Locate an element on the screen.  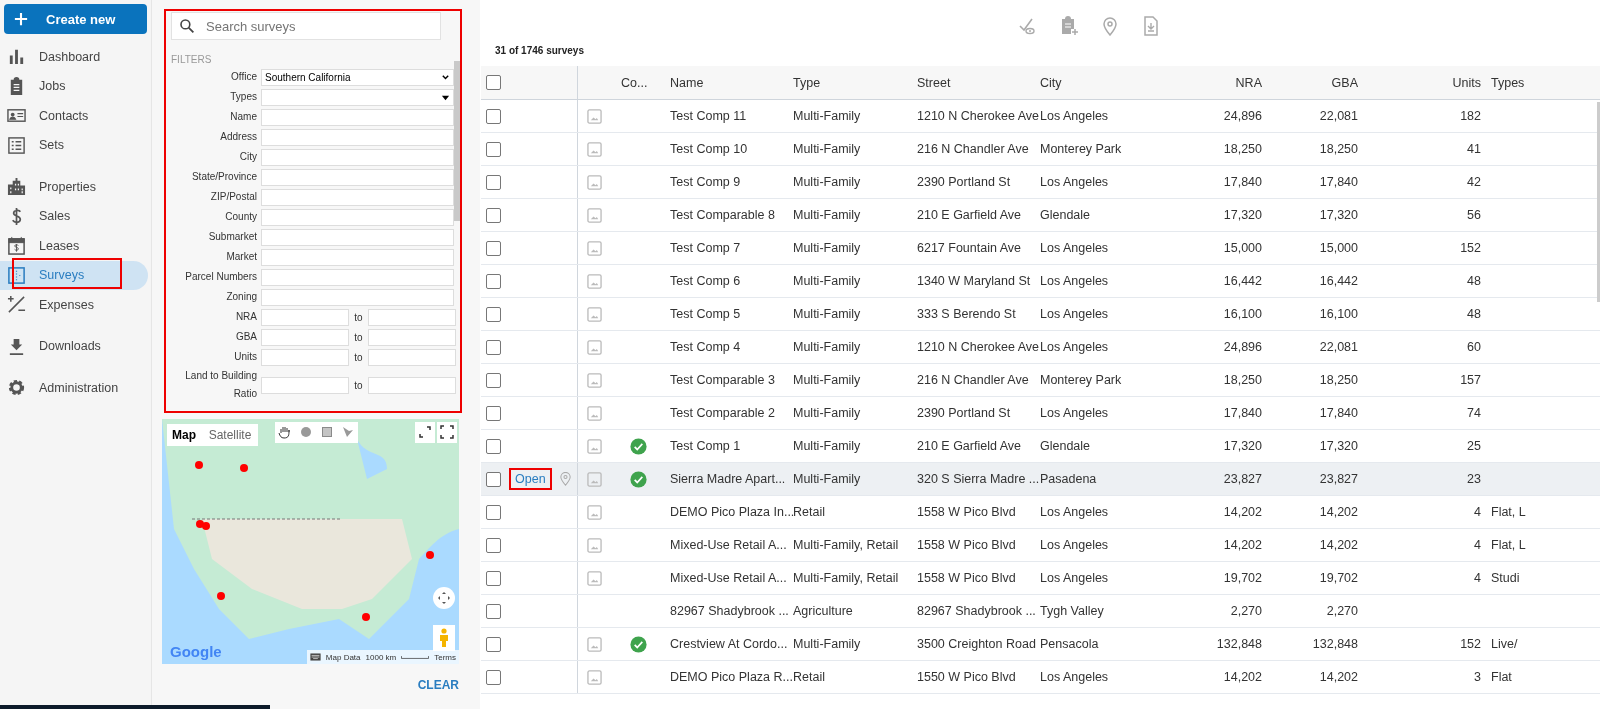
nav-item: Administration is located at coordinates (74, 388).